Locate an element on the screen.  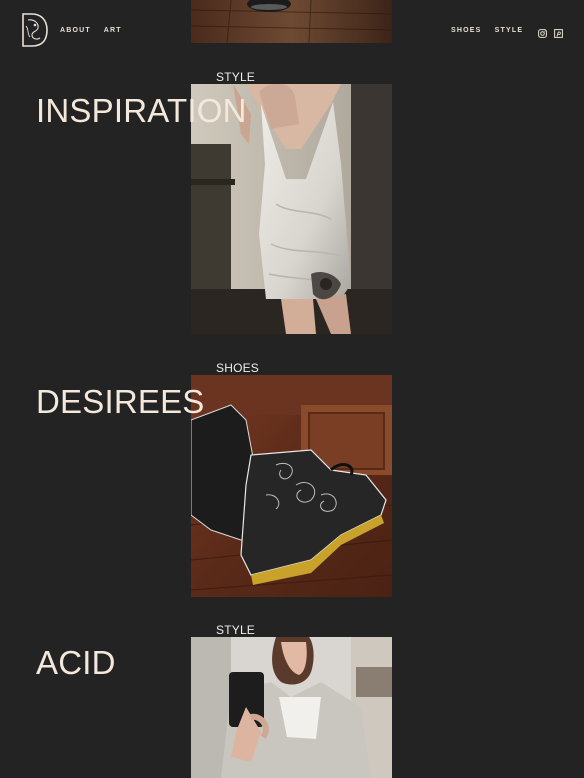
pinterest-icon is located at coordinates (558, 31).